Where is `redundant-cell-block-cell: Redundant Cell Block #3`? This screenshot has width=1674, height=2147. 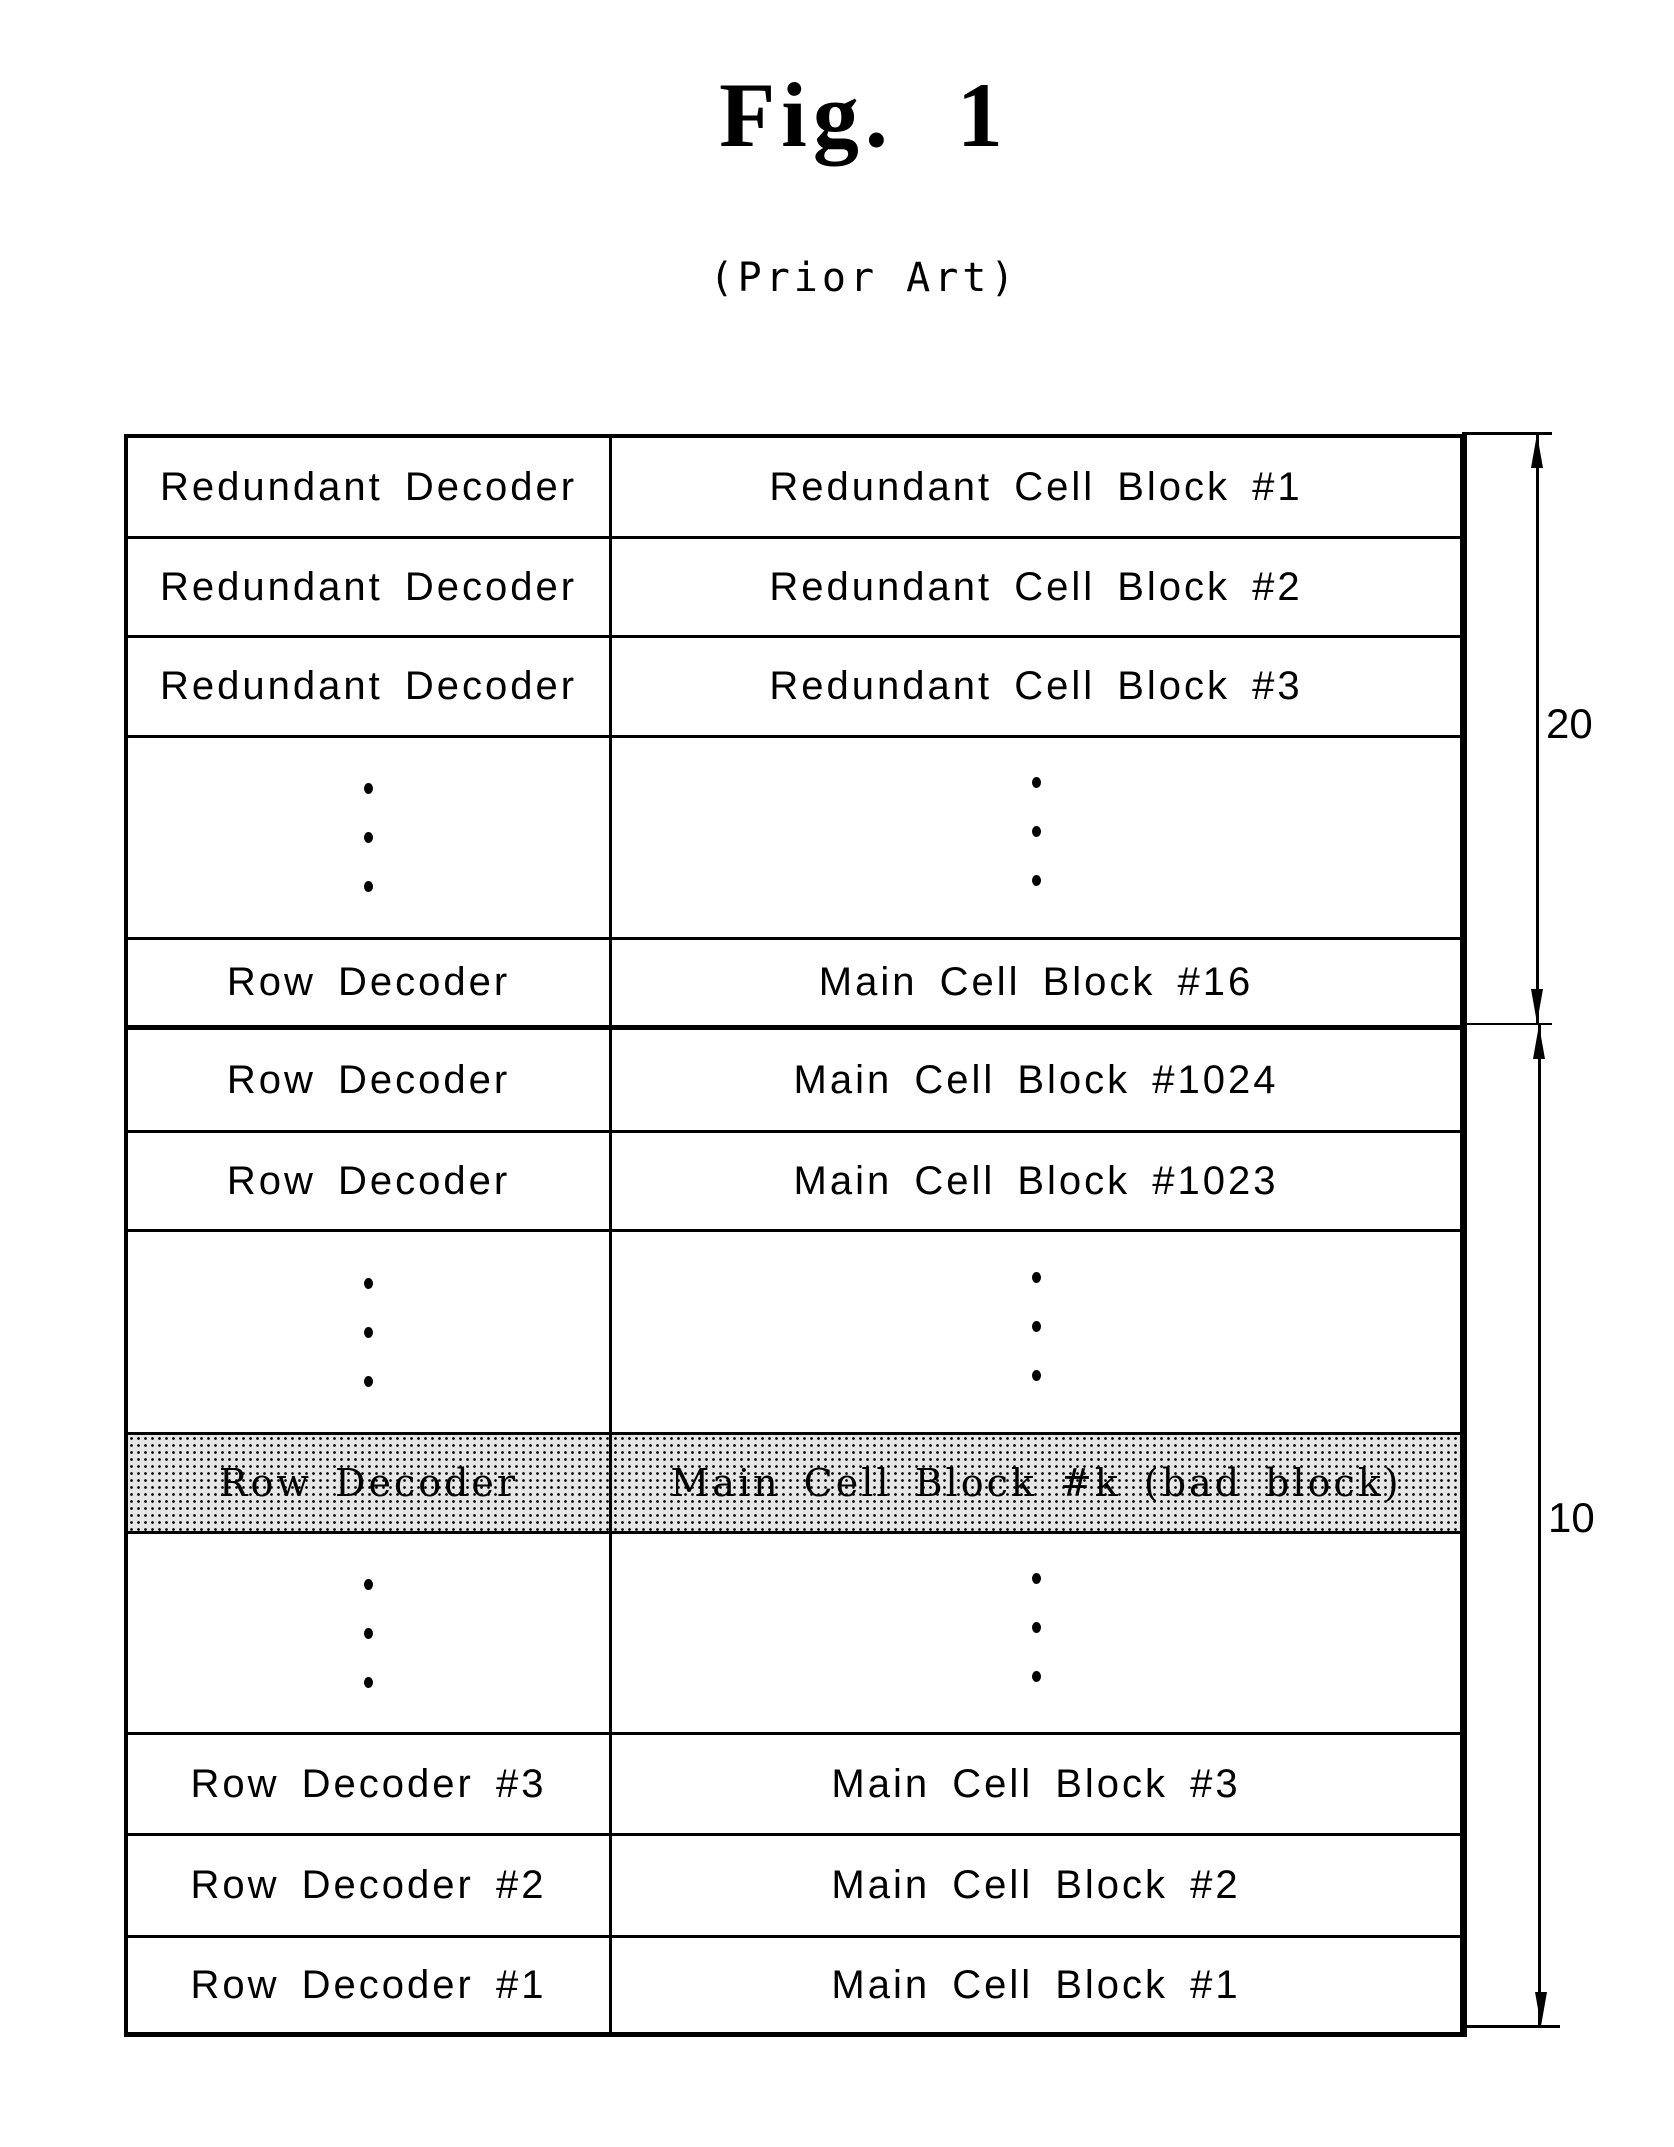
redundant-cell-block-cell: Redundant Cell Block #3 is located at coordinates (1036, 686).